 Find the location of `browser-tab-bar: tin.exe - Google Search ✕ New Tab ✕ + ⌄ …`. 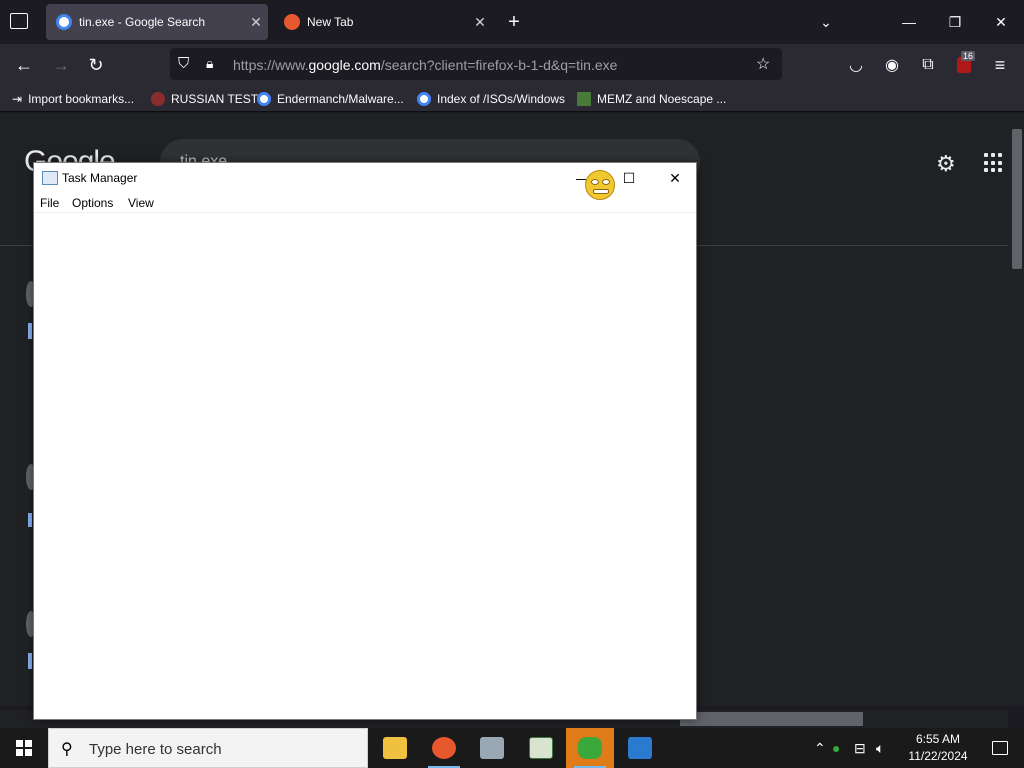

browser-tab-bar: tin.exe - Google Search ✕ New Tab ✕ + ⌄ … is located at coordinates (512, 22).